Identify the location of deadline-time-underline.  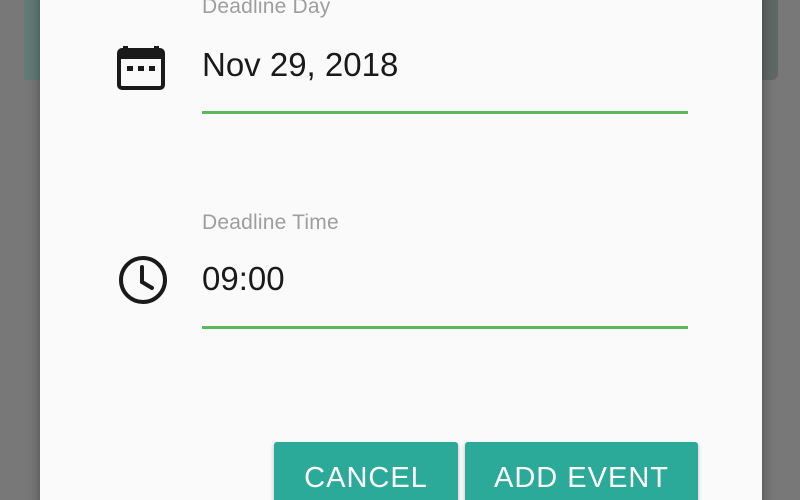
(445, 327).